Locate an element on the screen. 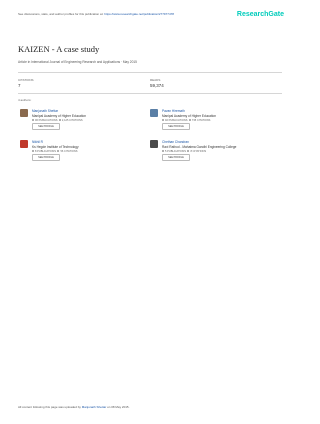 This screenshot has width=320, height=424. citations-value: 7 is located at coordinates (19, 85).